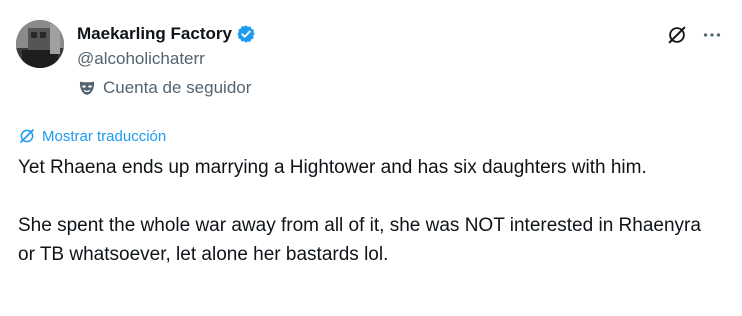 This screenshot has height=316, width=742. Describe the element at coordinates (154, 34) in the screenshot. I see `author-display-name: Maekarling Factory` at that location.